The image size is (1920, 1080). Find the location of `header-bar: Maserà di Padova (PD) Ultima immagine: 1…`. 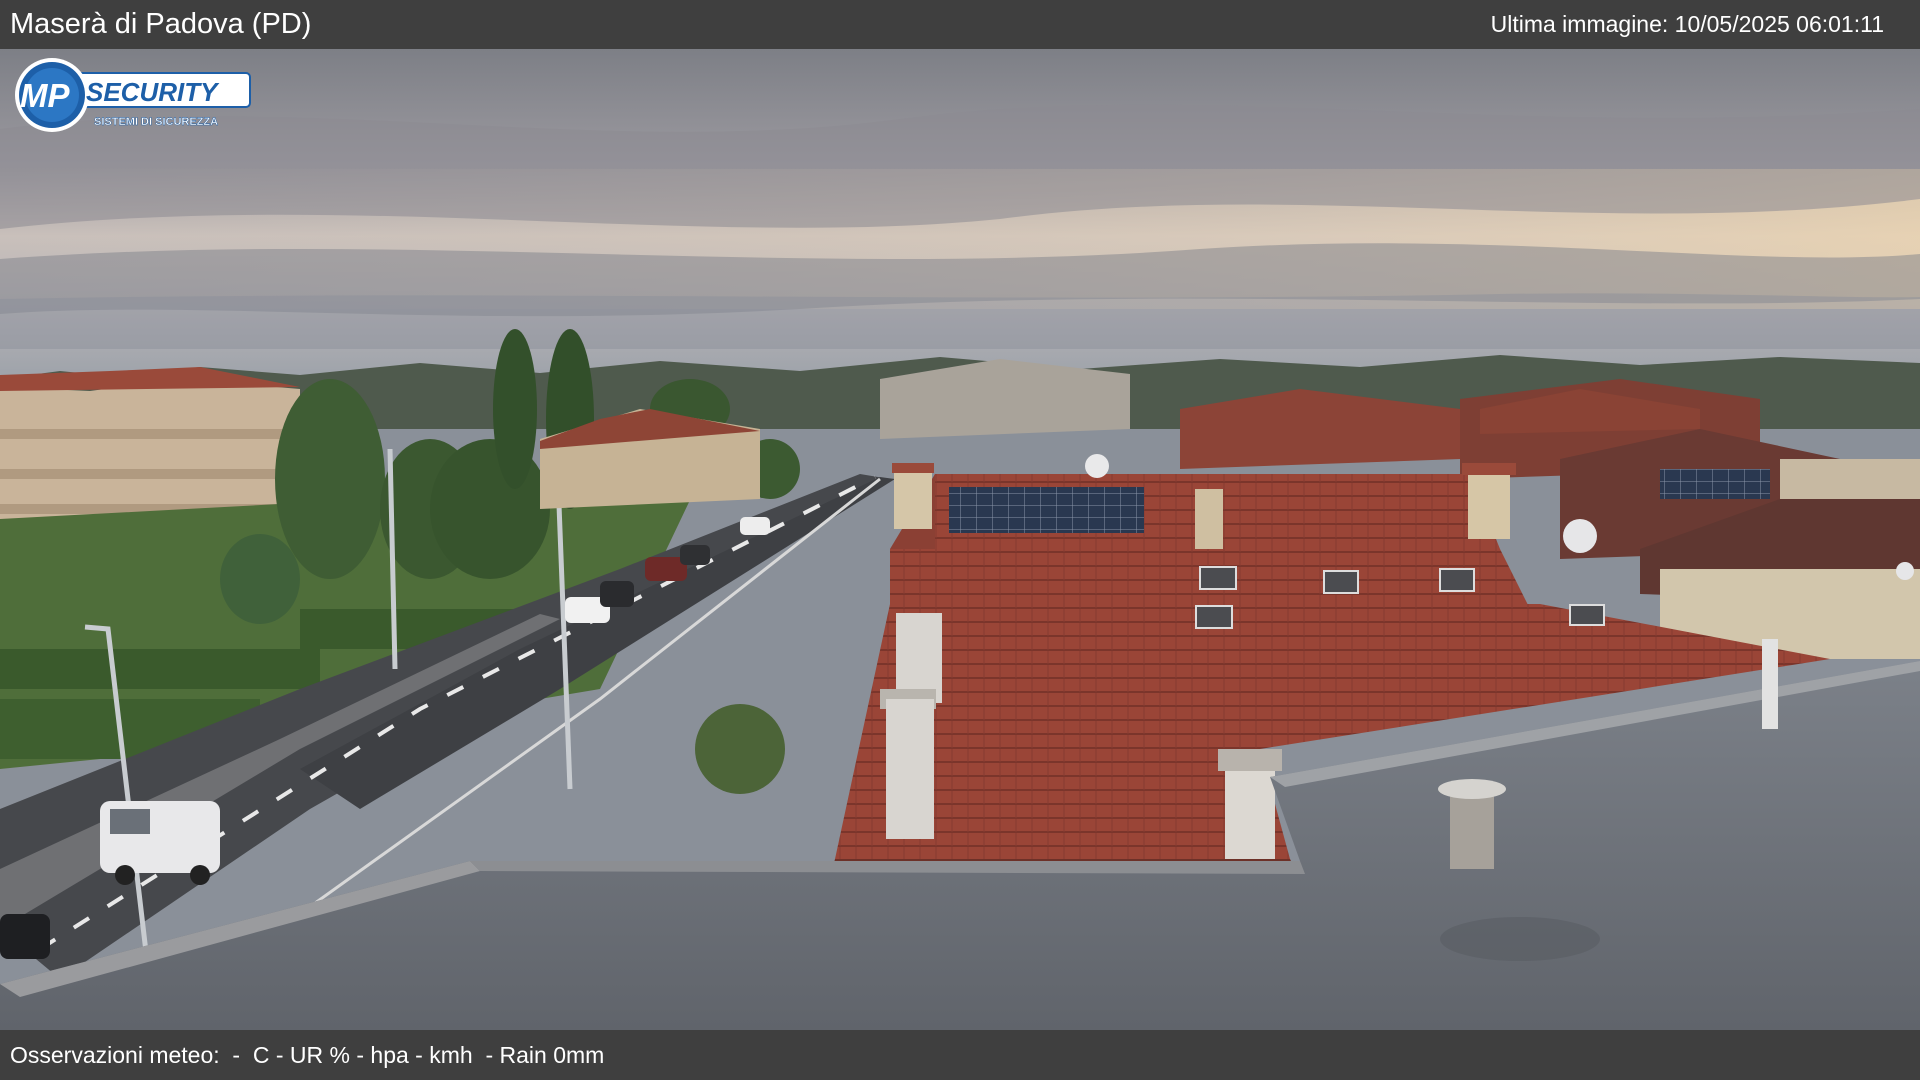

header-bar: Maserà di Padova (PD) Ultima immagine: 1… is located at coordinates (960, 24).